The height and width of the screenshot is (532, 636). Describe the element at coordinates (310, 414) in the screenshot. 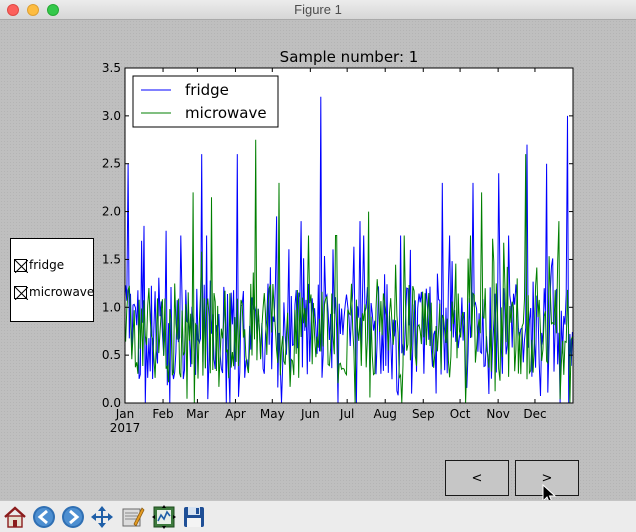

I see `x-tick-label: Jun` at that location.